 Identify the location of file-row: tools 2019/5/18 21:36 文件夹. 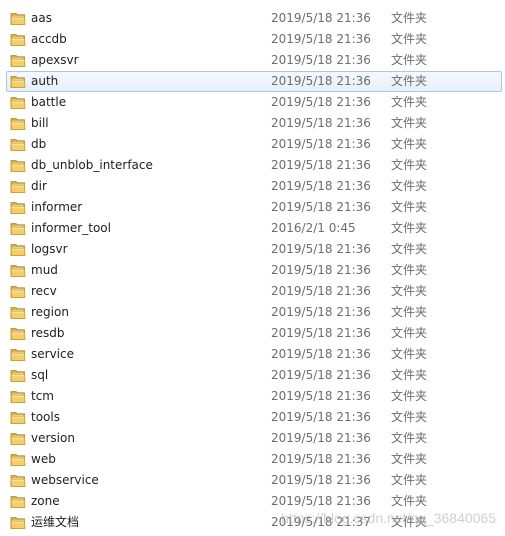
(252, 417).